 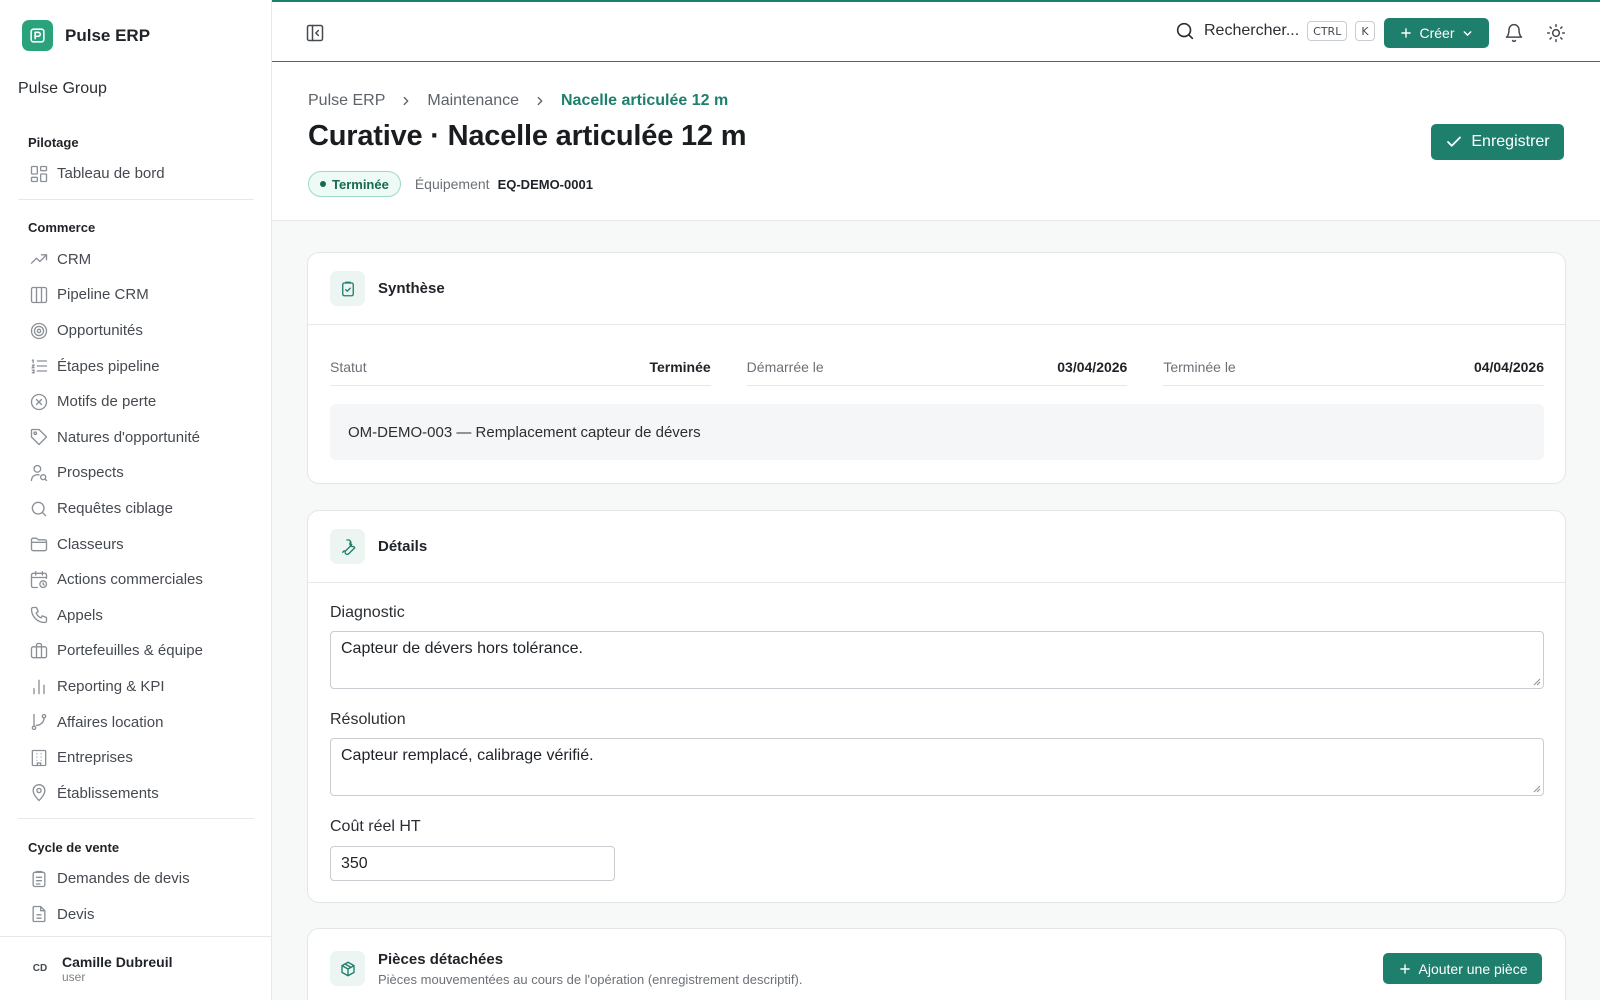 What do you see at coordinates (375, 826) in the screenshot?
I see `cost-label: Coût réel HT` at bounding box center [375, 826].